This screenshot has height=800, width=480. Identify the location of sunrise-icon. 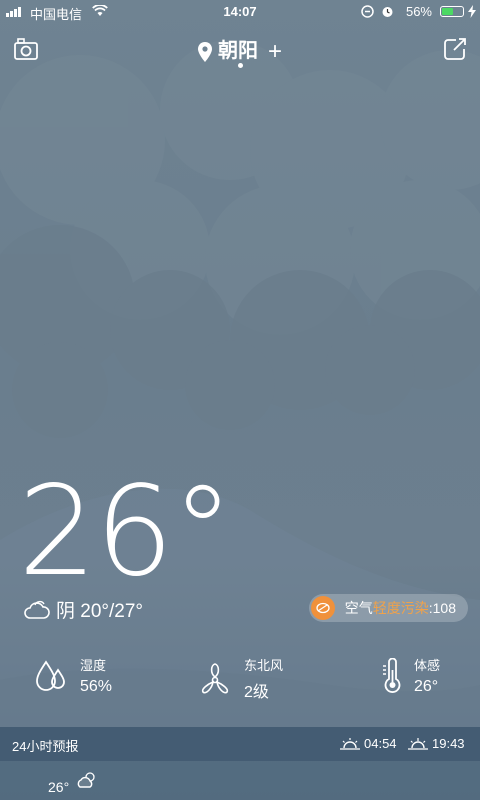
(350, 743).